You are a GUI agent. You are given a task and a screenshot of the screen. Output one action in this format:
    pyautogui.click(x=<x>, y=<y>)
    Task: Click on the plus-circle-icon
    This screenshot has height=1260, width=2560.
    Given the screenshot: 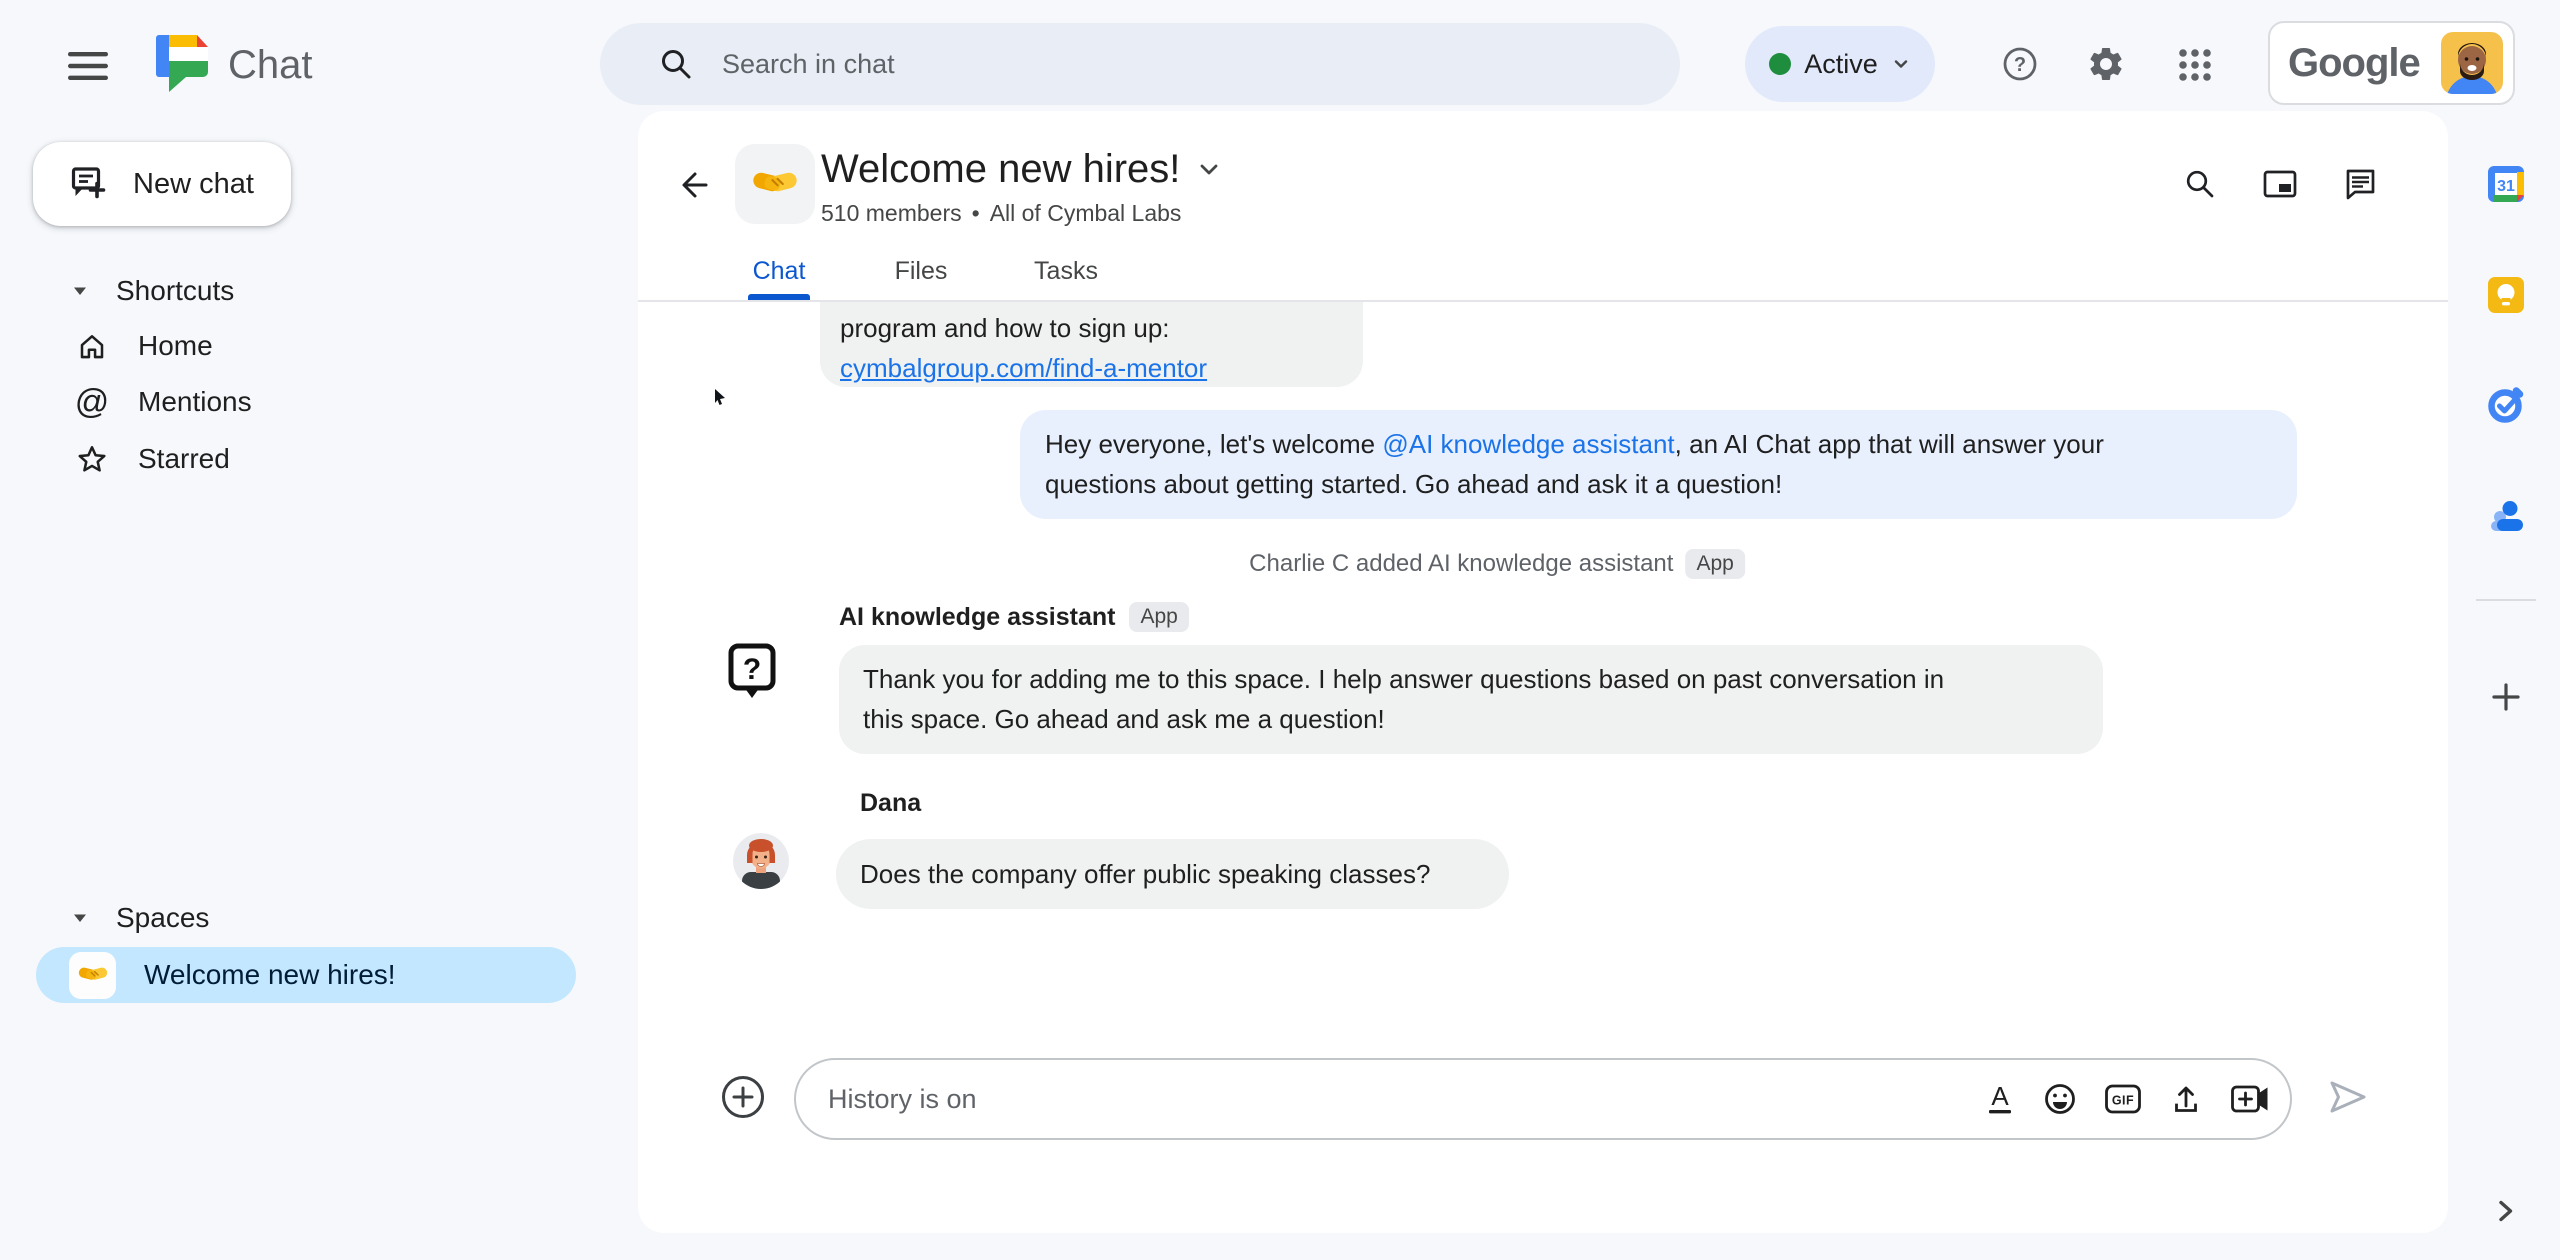 What is the action you would take?
    pyautogui.click(x=743, y=1097)
    